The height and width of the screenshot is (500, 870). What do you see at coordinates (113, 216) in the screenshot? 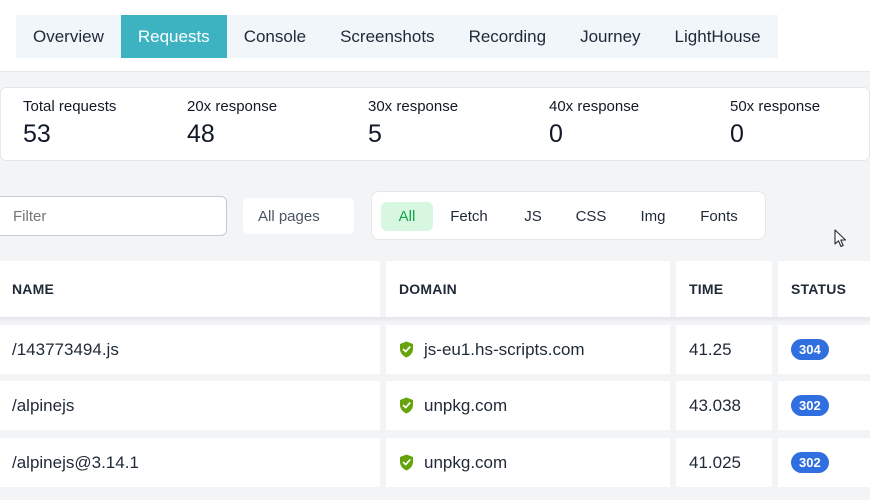
I see `filter-input` at bounding box center [113, 216].